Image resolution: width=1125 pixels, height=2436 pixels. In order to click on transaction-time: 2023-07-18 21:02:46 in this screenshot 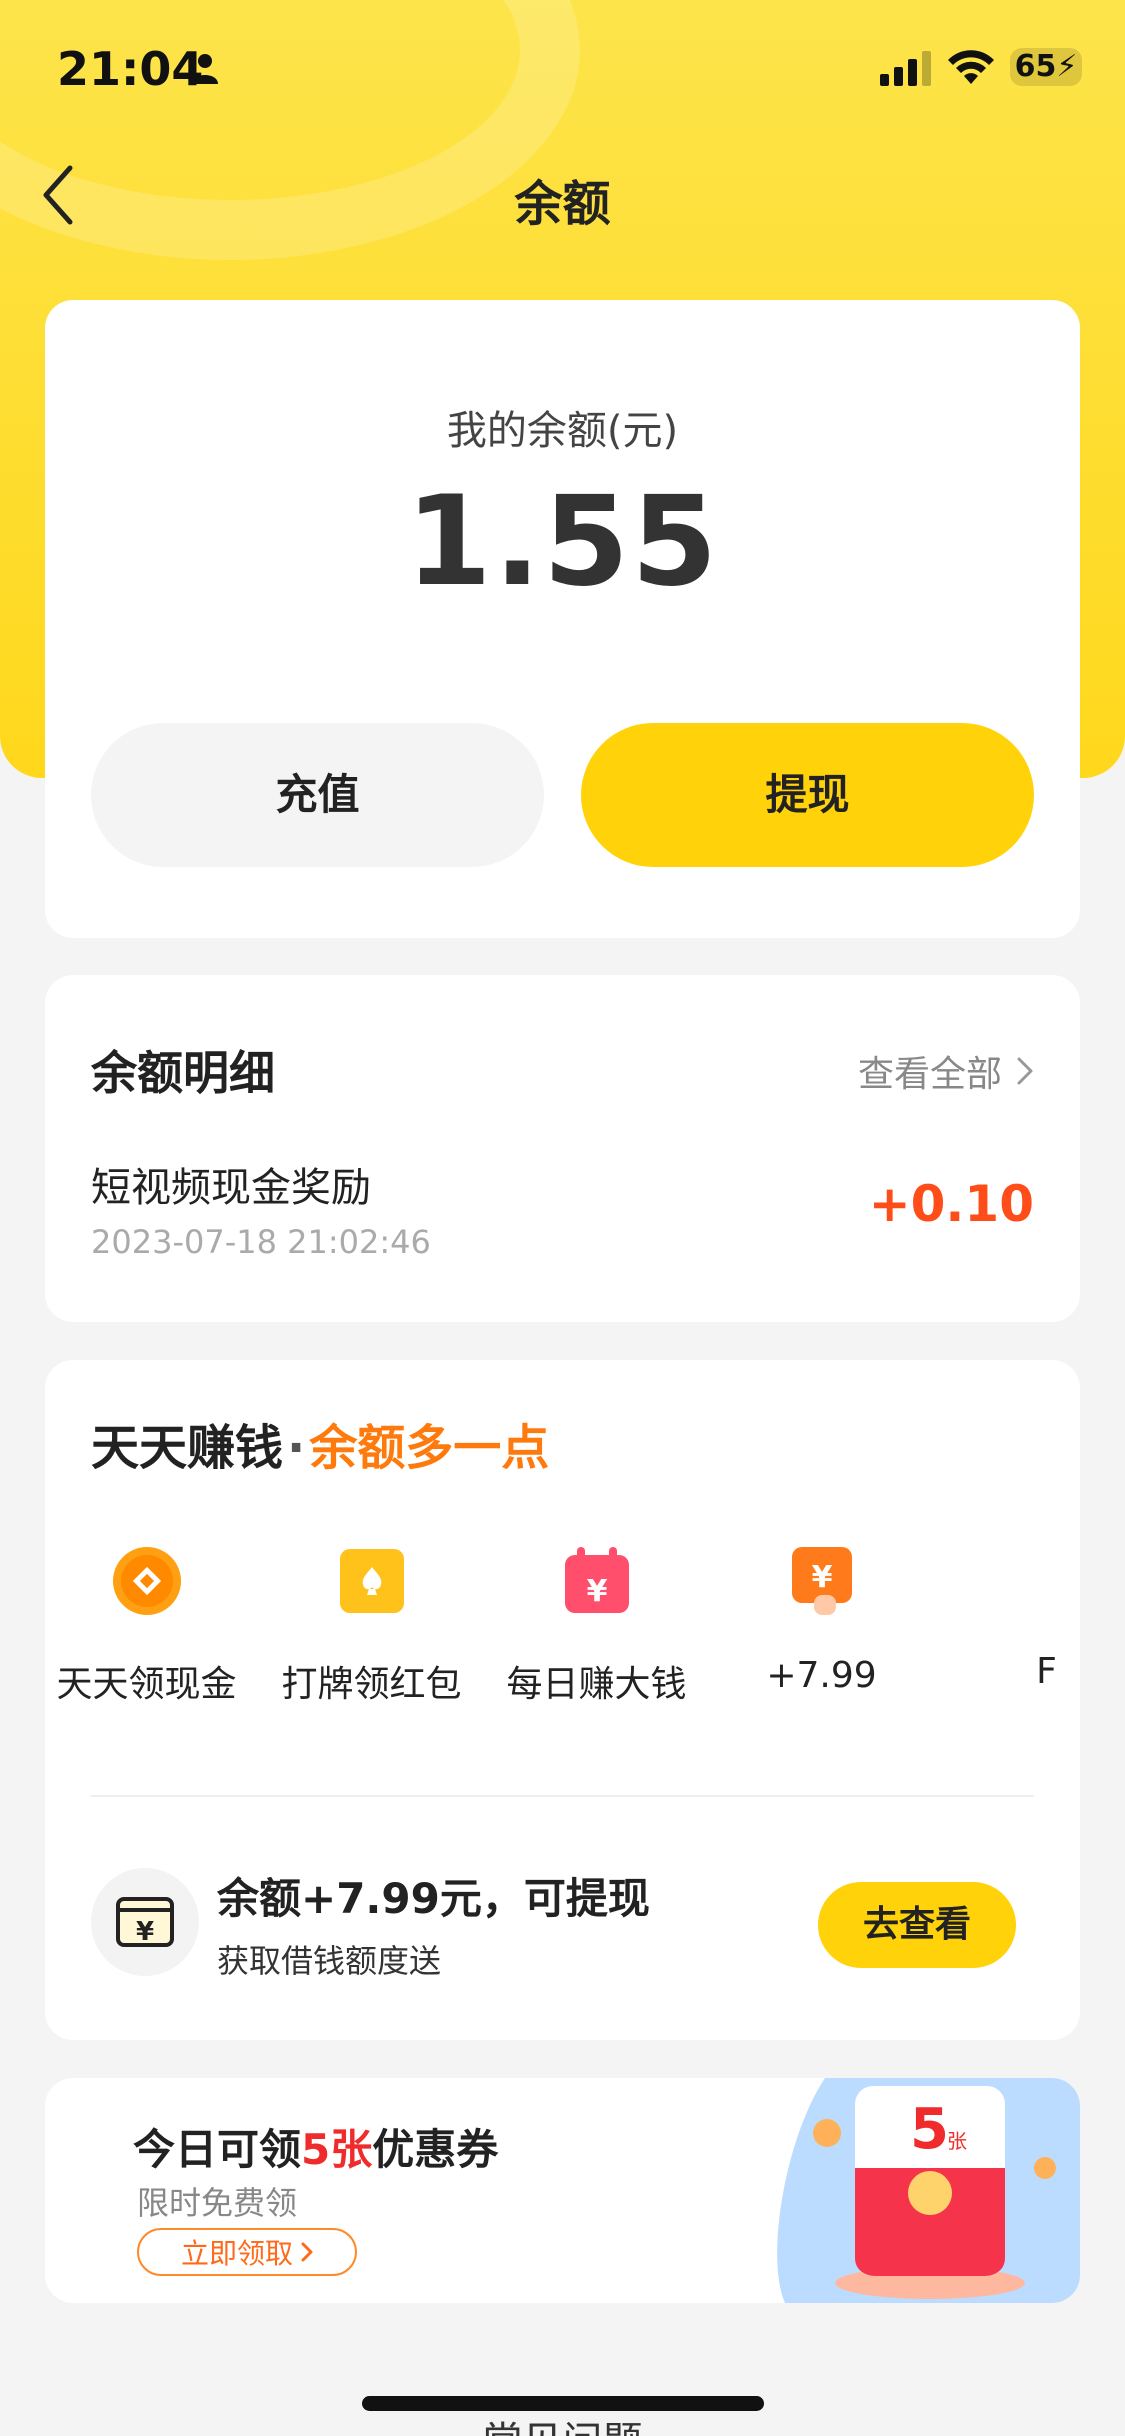, I will do `click(261, 1242)`.